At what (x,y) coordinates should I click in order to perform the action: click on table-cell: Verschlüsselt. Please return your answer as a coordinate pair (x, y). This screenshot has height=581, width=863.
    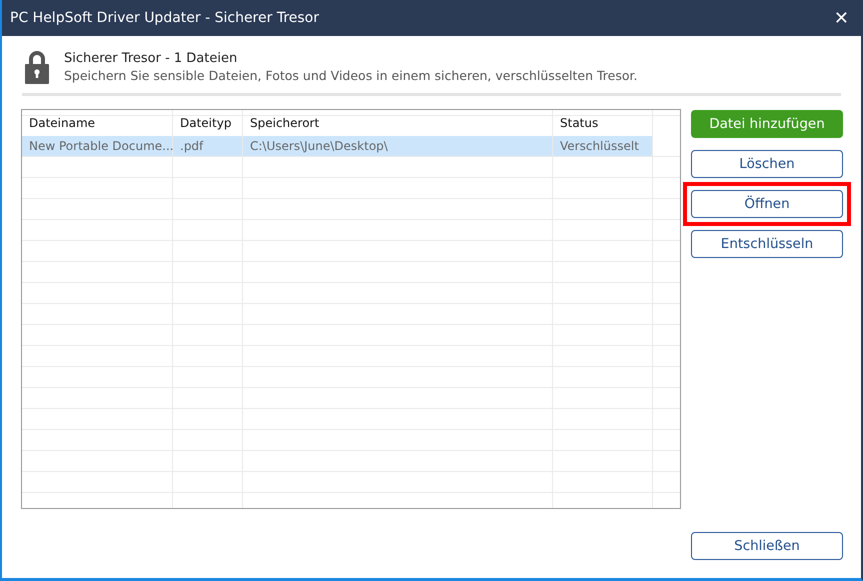
    Looking at the image, I should click on (603, 146).